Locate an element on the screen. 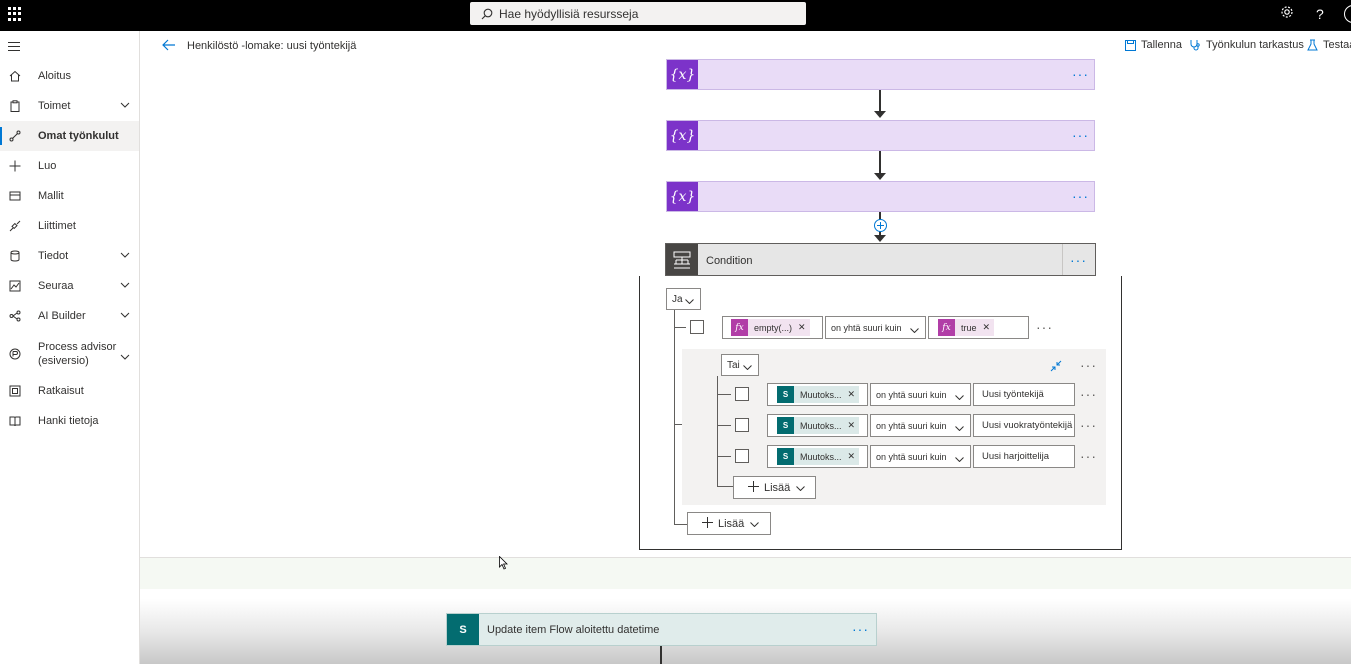 The image size is (1351, 664). condition-add-button: Lisää is located at coordinates (729, 523).